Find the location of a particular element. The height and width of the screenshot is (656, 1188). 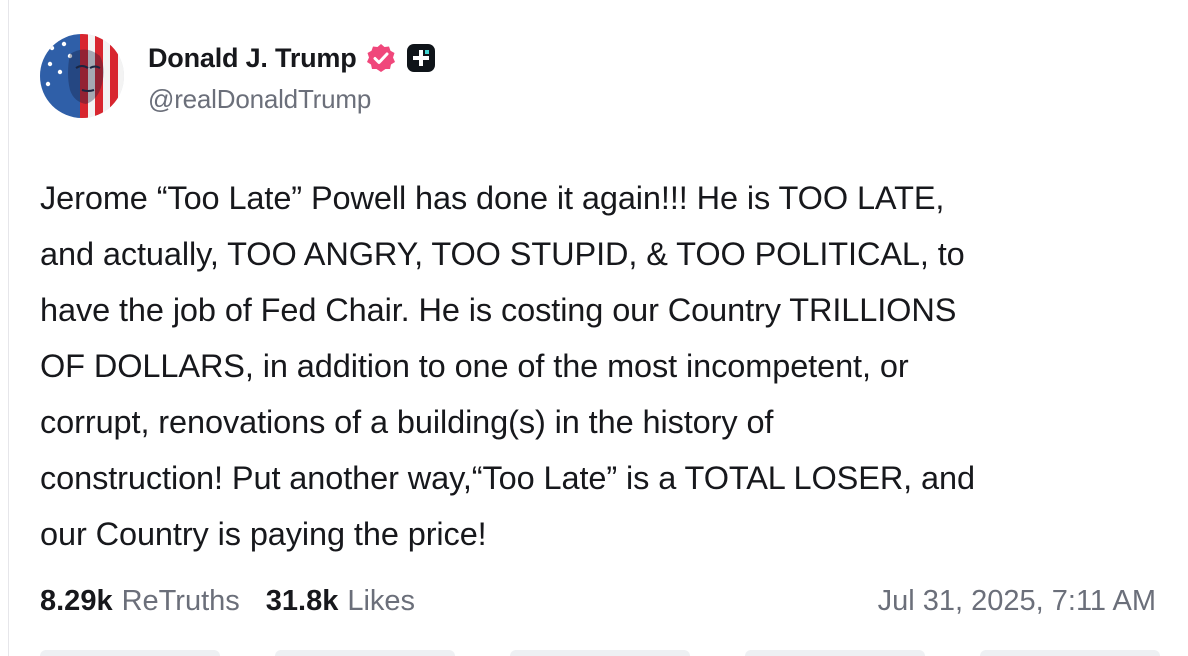

post-stats: 8.29k ReTruths 31.8k Likes is located at coordinates (227, 601).